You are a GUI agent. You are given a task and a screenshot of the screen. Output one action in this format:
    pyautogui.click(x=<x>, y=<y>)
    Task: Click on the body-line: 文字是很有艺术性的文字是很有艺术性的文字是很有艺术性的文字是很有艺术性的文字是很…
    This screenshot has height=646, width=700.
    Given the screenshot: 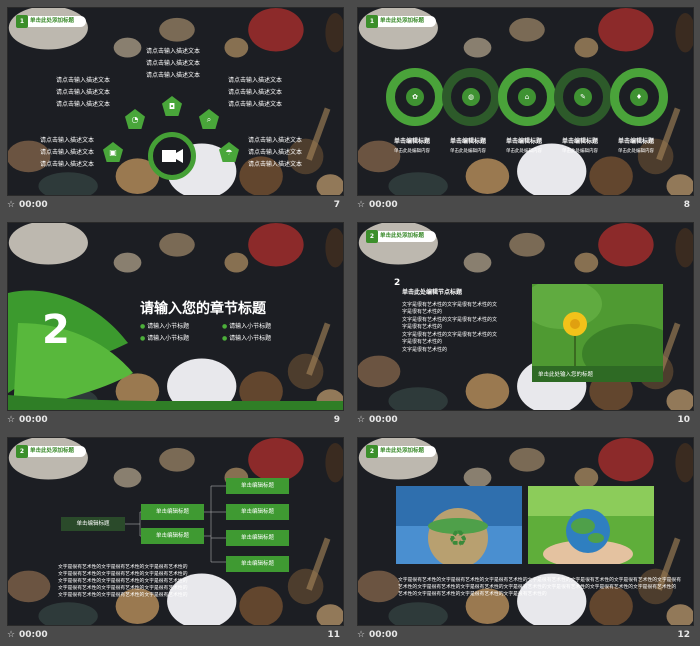 What is the action you would take?
    pyautogui.click(x=539, y=580)
    